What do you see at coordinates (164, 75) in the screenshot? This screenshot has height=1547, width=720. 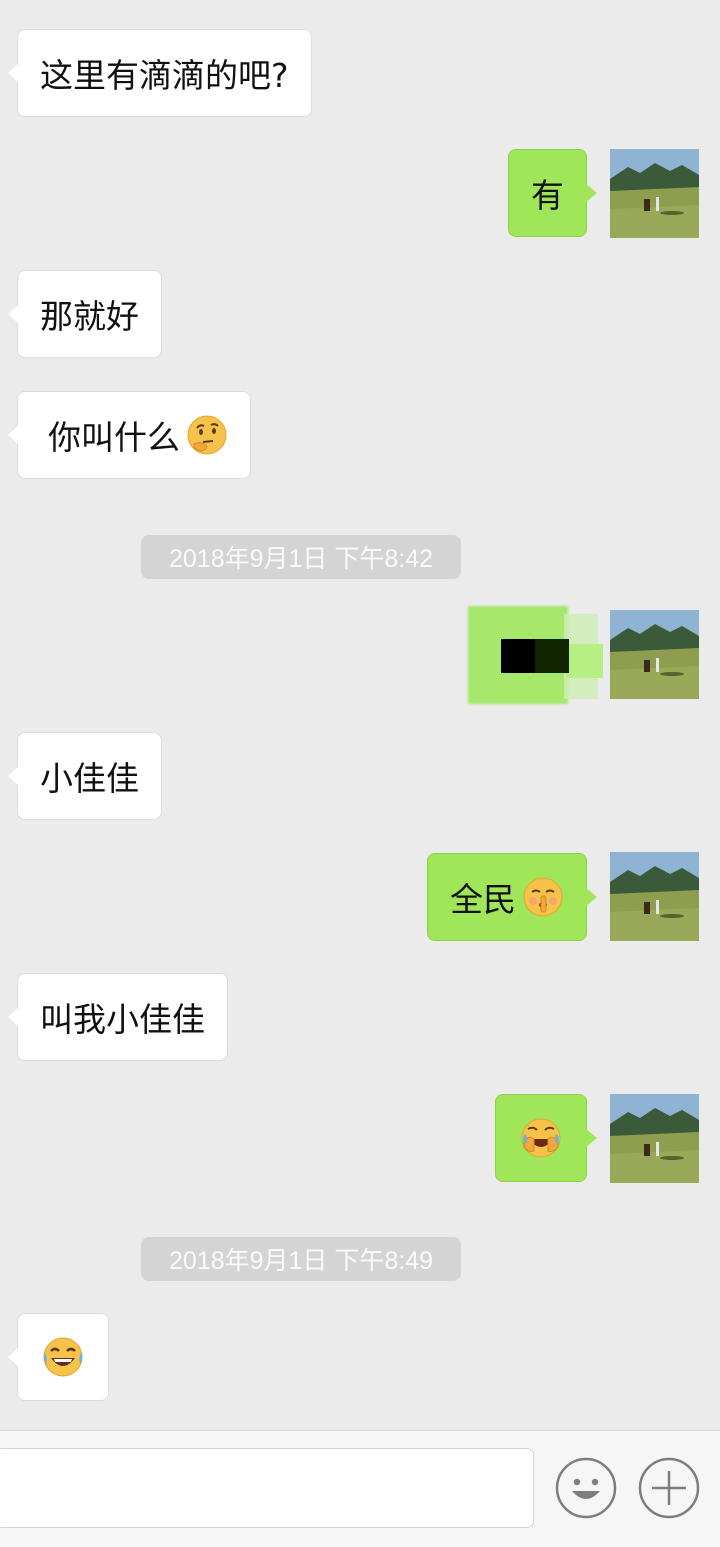 I see `message-text: 这里有滴滴的吧?` at bounding box center [164, 75].